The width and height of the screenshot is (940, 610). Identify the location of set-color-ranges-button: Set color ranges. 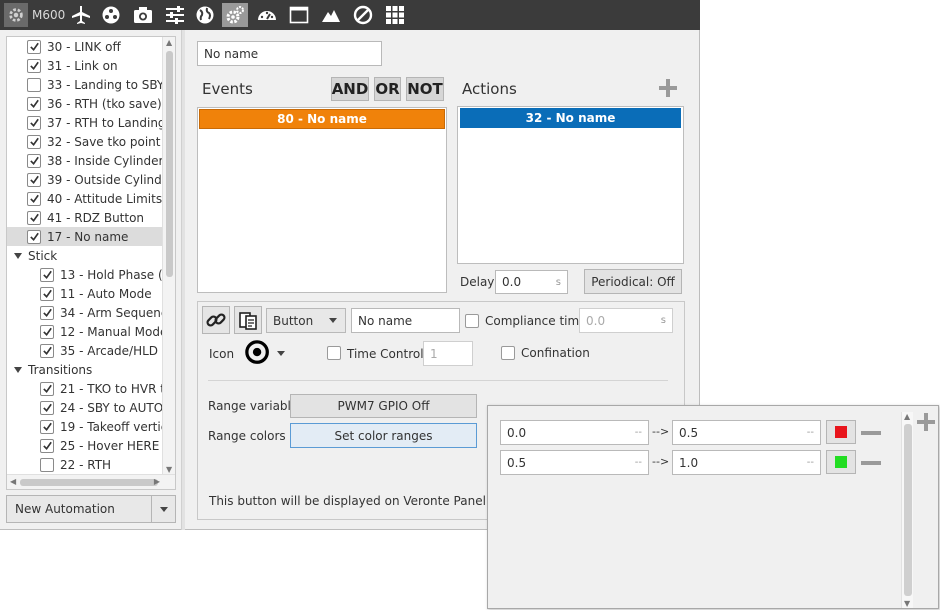
(383, 435).